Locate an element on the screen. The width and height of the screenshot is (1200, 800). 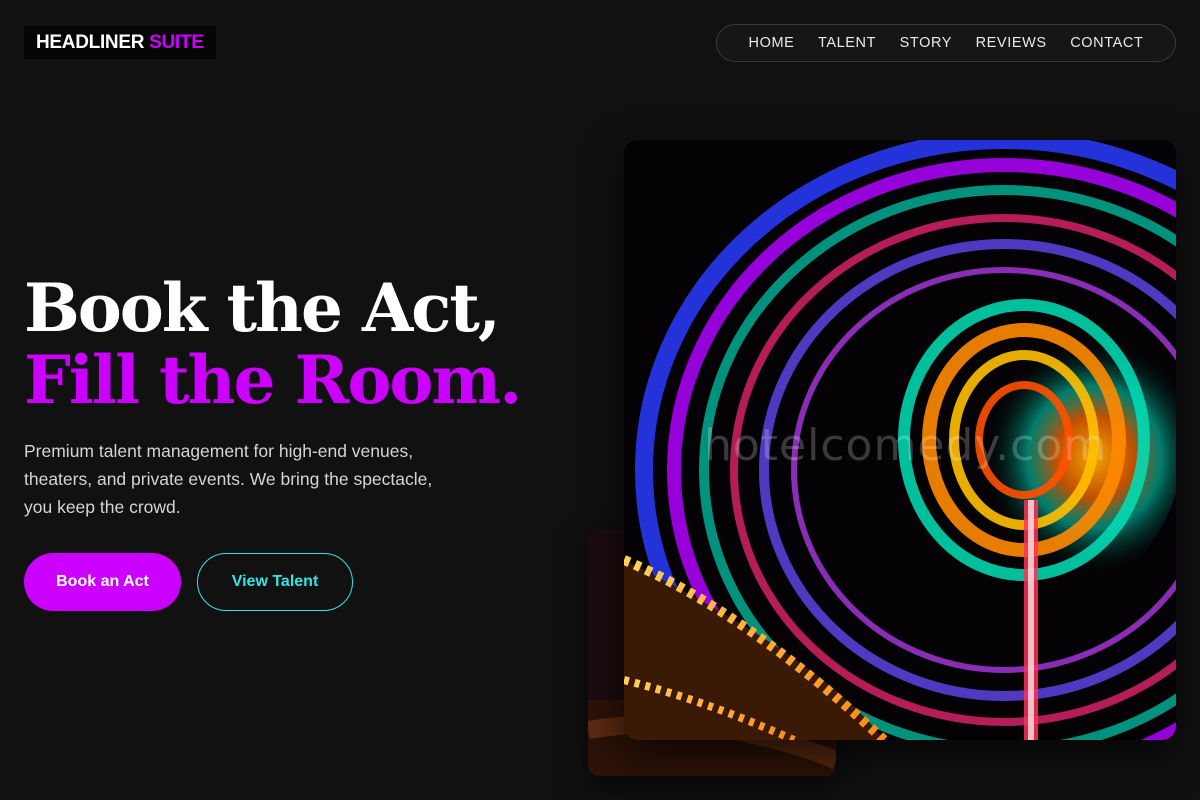
nav-talent: TALENT is located at coordinates (847, 43).